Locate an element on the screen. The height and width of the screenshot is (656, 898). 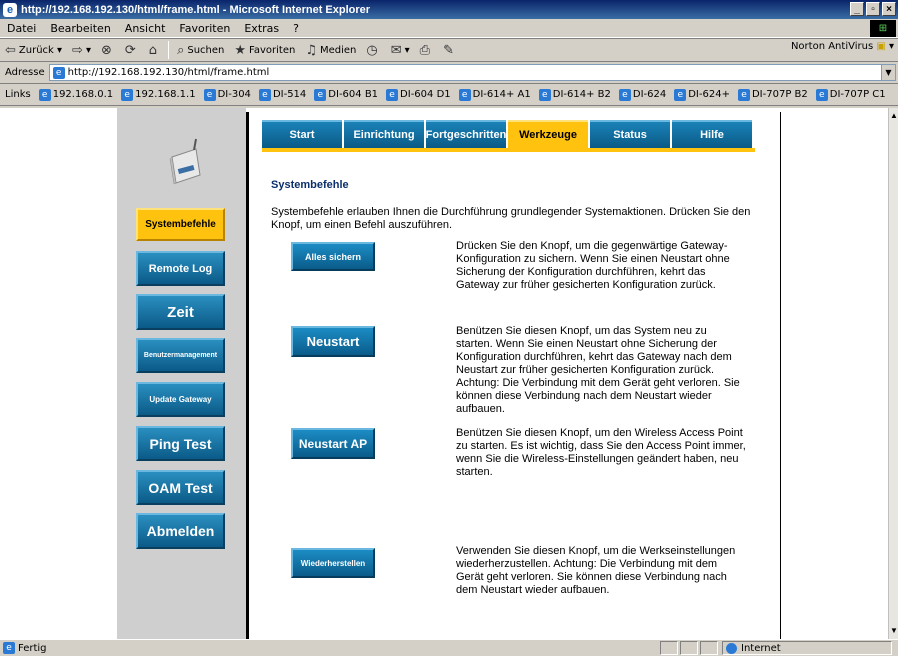
search-icon: ⌕ is located at coordinates (181, 50).